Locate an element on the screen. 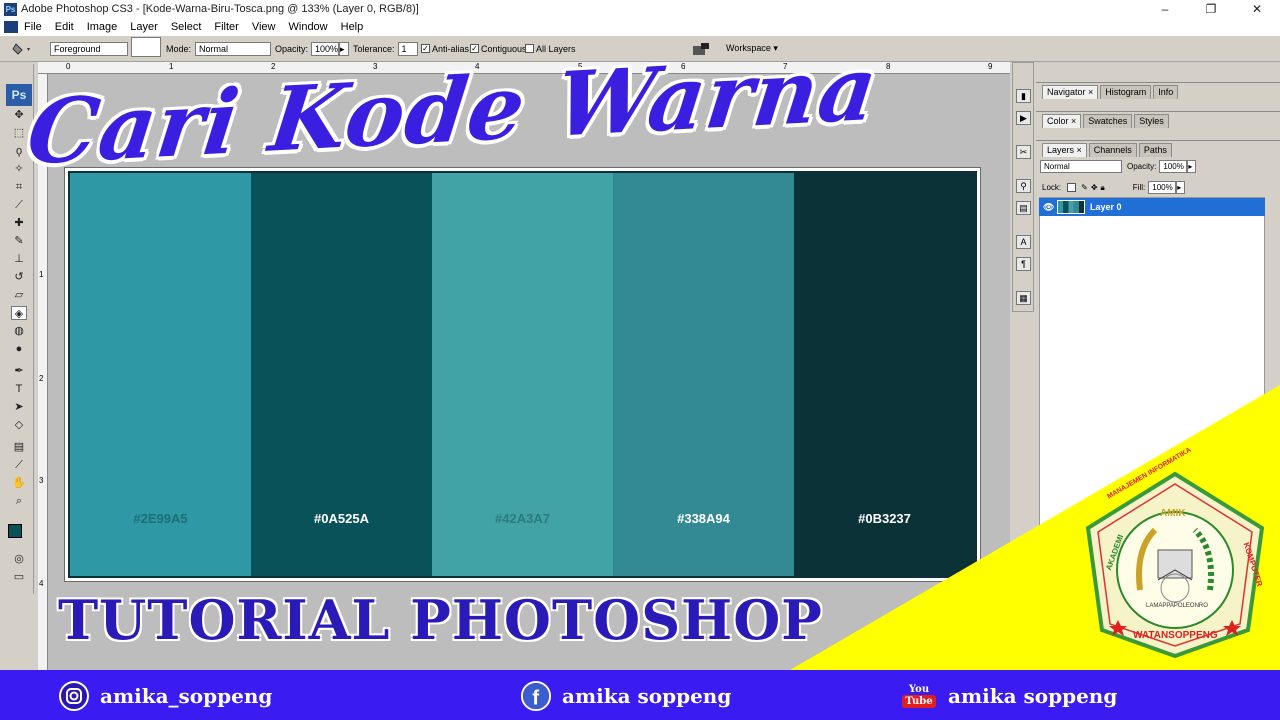 This screenshot has height=720, width=1280. lock-all-icon: 🔒︎ is located at coordinates (1103, 188).